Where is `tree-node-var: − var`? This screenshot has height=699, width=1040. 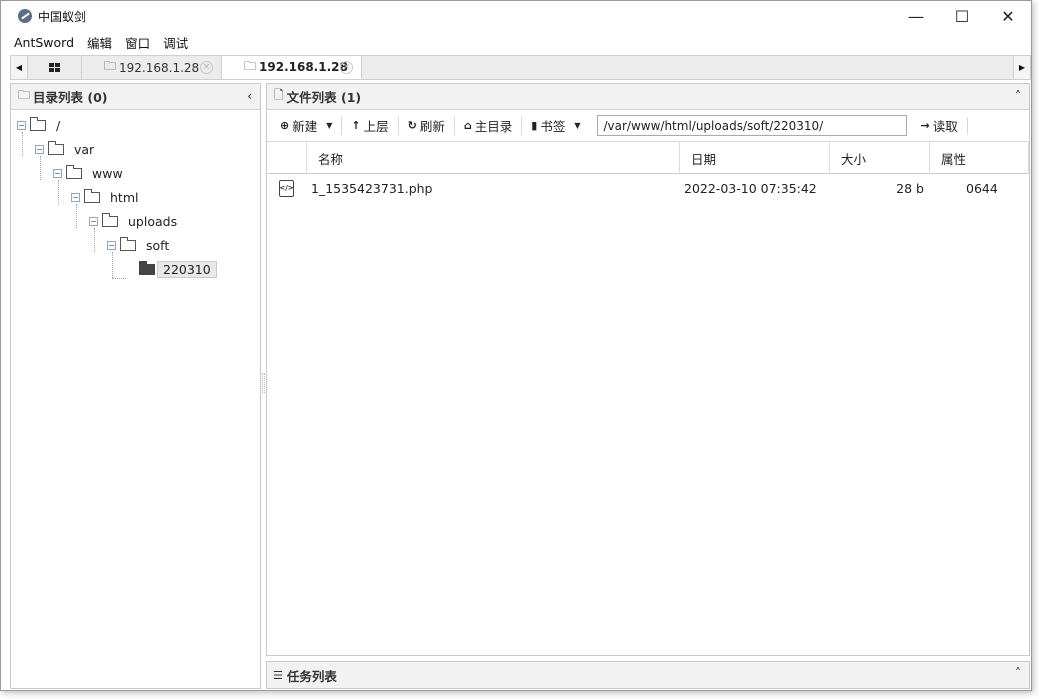
tree-node-var: − var is located at coordinates (64, 149).